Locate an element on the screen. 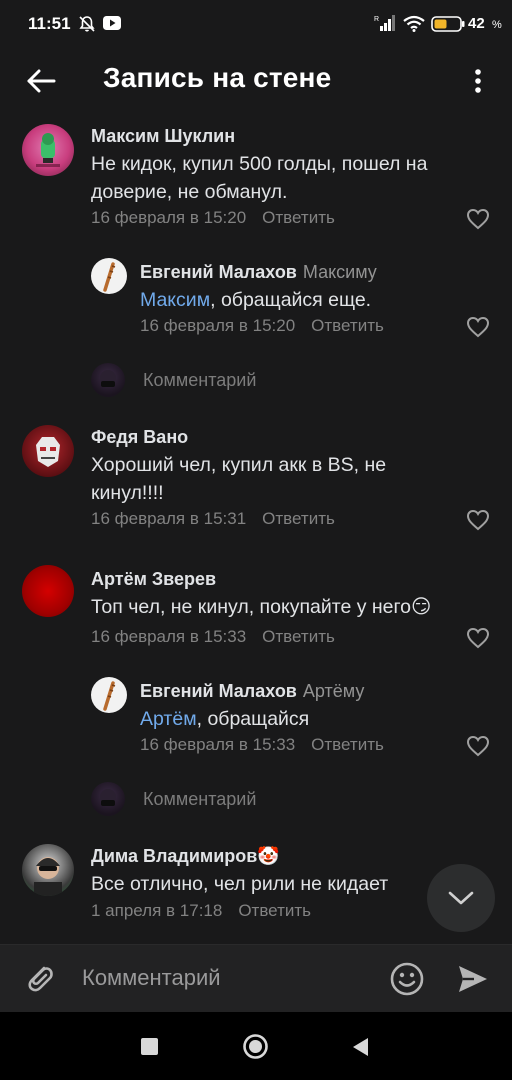 This screenshot has height=1080, width=512. nav-circle-icon is located at coordinates (255, 1046).